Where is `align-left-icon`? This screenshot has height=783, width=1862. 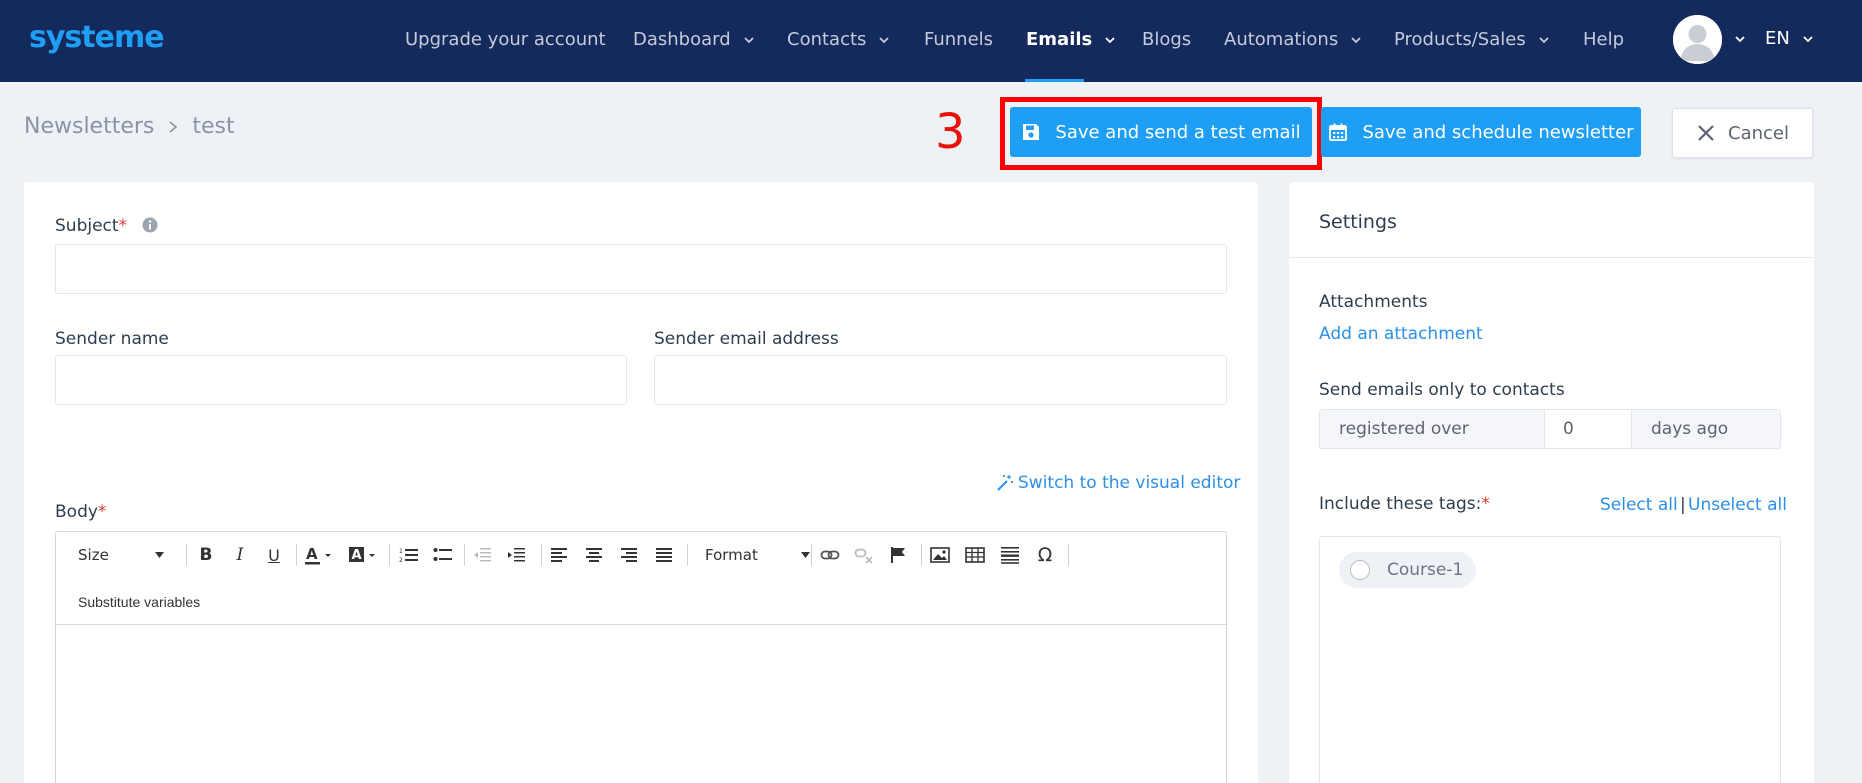
align-left-icon is located at coordinates (559, 555).